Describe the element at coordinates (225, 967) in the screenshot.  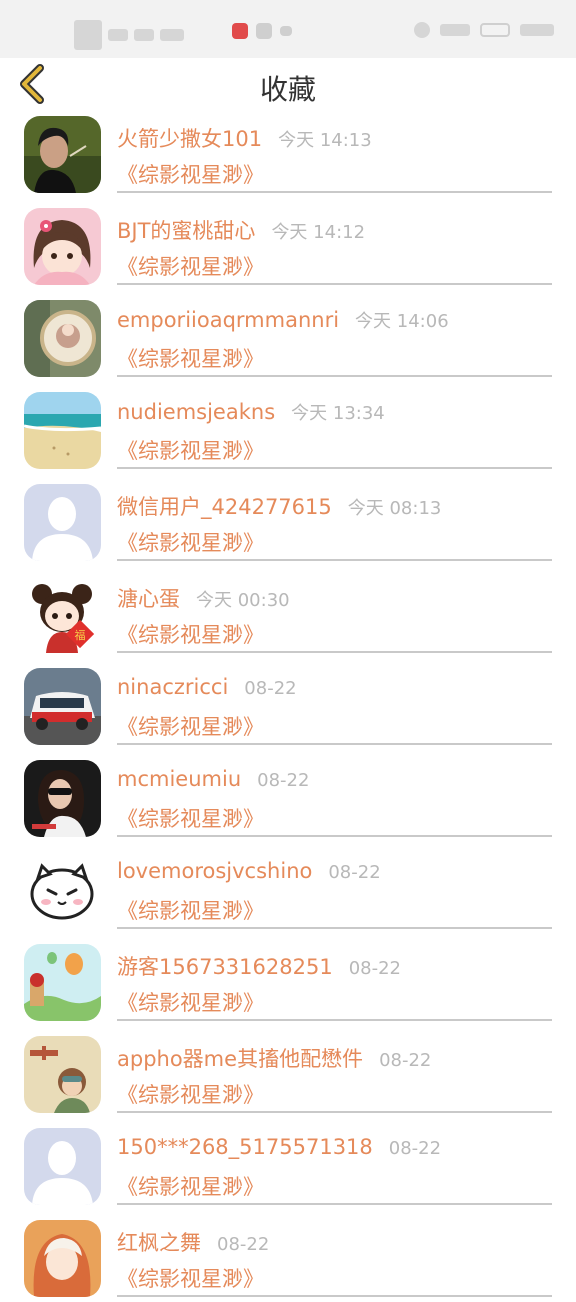
I see `user-name: 游客1567331628251` at that location.